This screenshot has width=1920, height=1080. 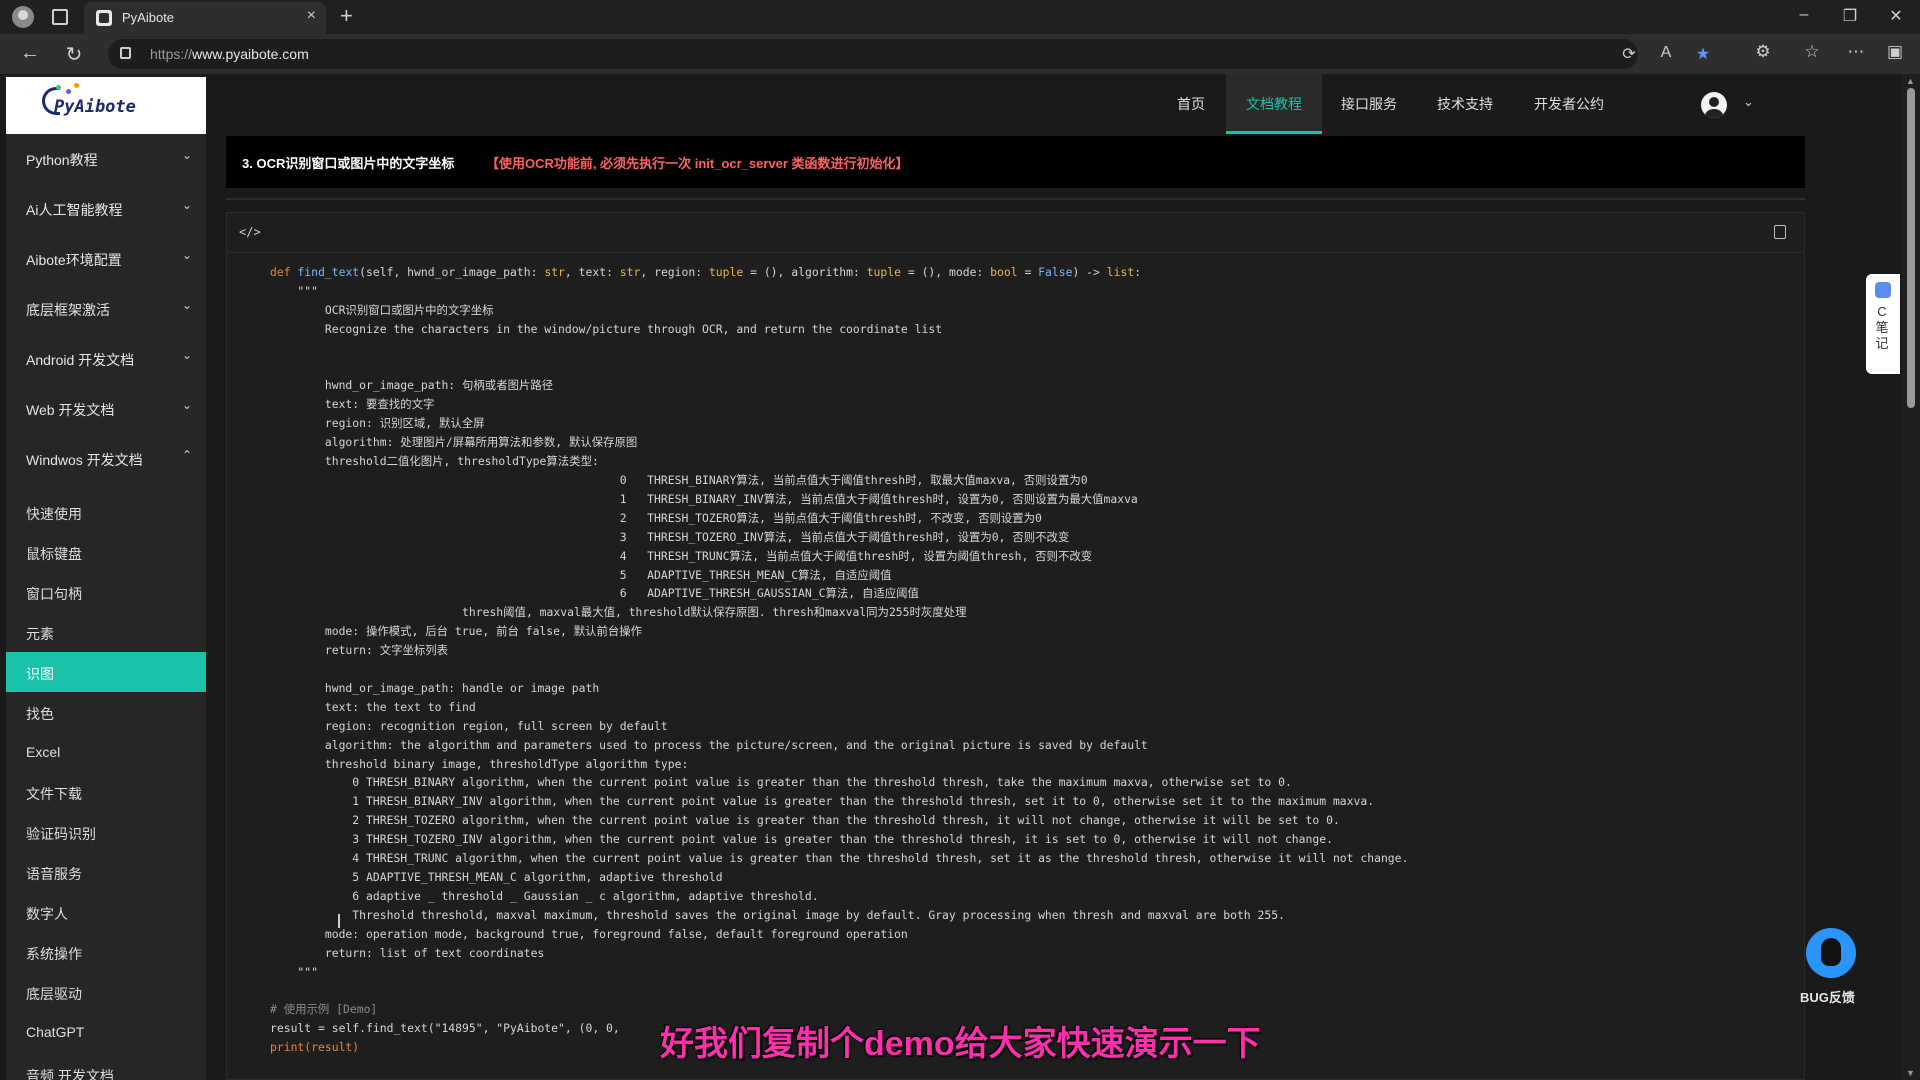 I want to click on scroll-down-icon: ▼, so click(x=1910, y=1073).